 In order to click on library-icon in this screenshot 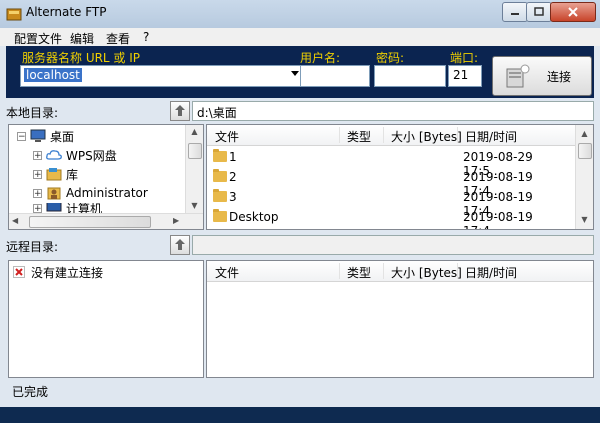, I will do `click(54, 174)`.